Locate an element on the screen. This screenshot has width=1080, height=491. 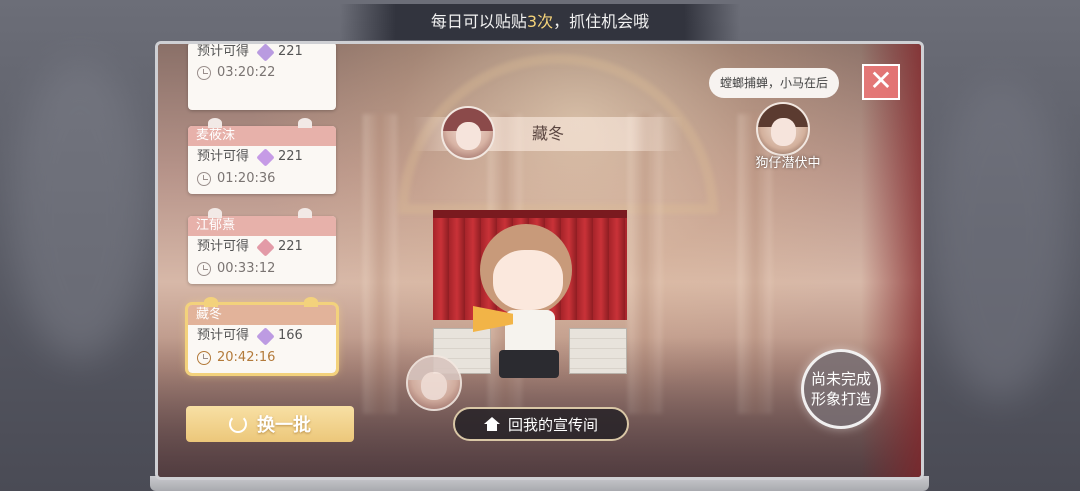
list-item-name: 江郁熹 is located at coordinates (262, 226).